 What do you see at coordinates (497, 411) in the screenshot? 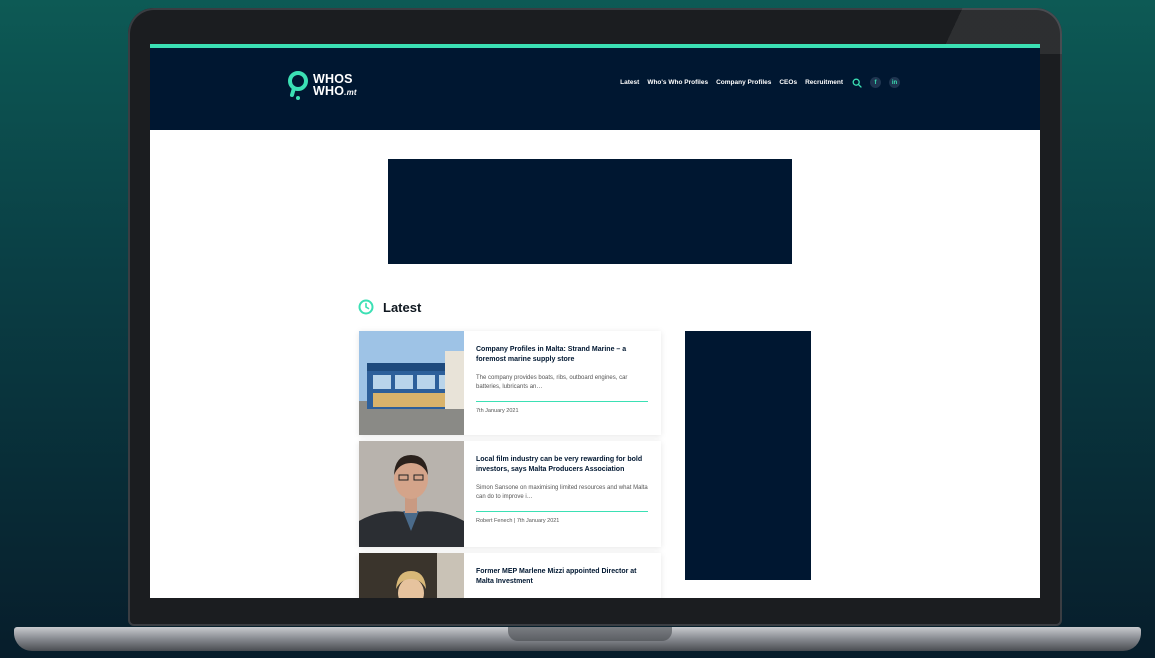
I see `article-date: 7th January 2021` at bounding box center [497, 411].